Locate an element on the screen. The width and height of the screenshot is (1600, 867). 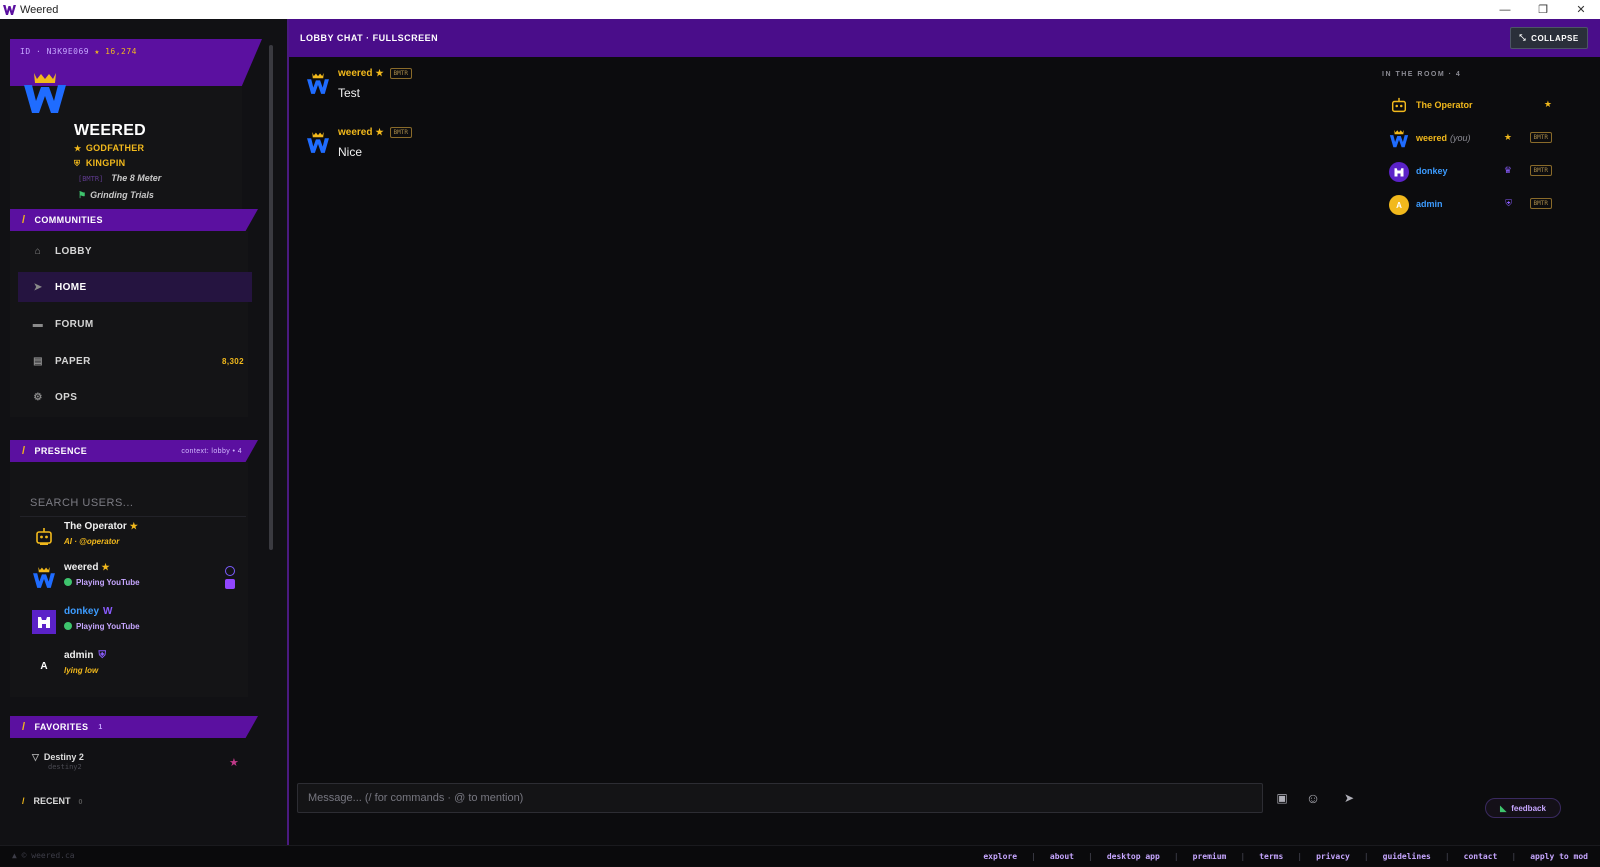
image-upload-icon: ▣ is located at coordinates (1282, 798).